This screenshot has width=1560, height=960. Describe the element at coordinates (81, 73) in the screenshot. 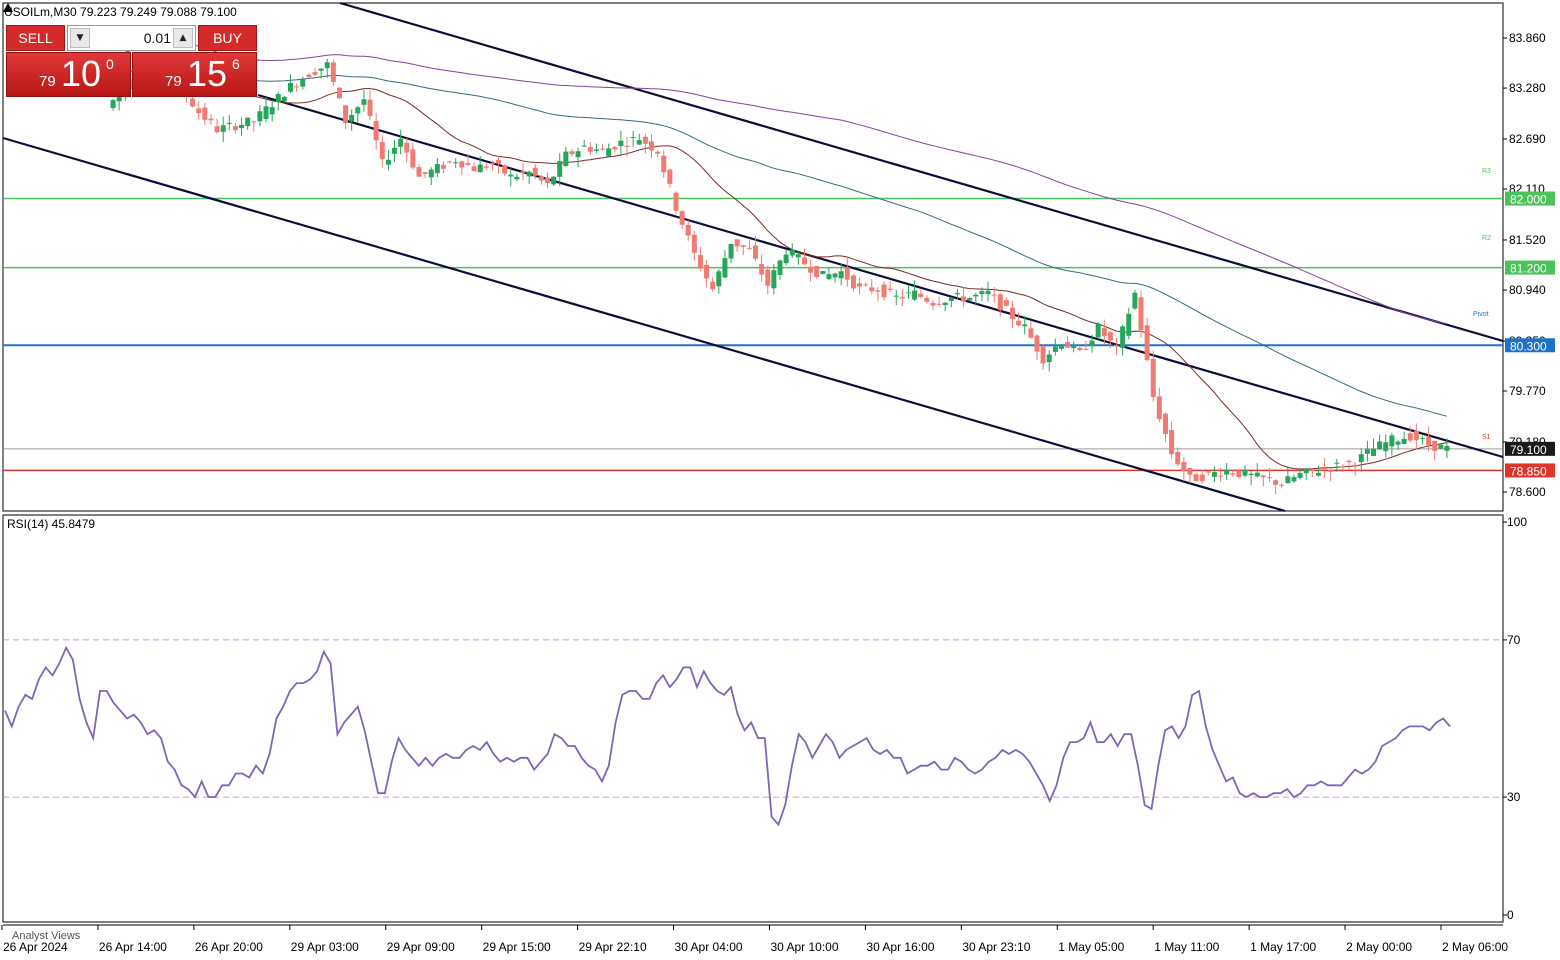

I see `sell-price-big: 10` at that location.